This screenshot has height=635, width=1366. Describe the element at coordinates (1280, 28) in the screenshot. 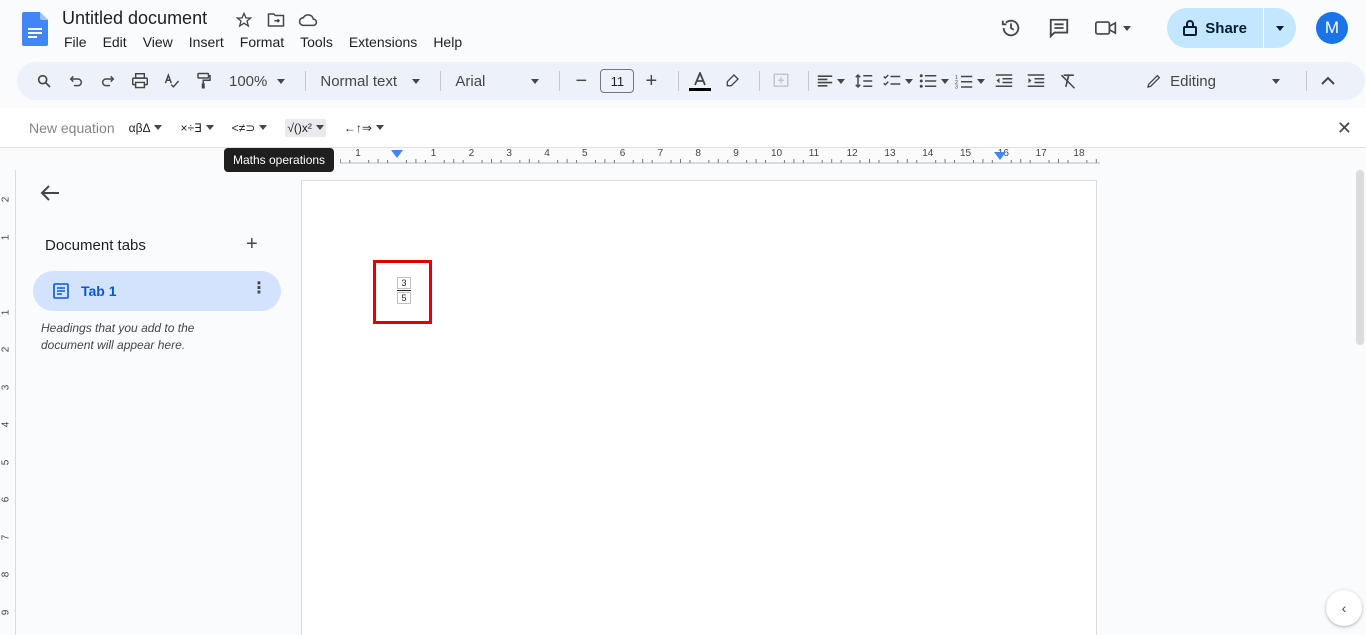

I see `share-dropdown-icon` at that location.